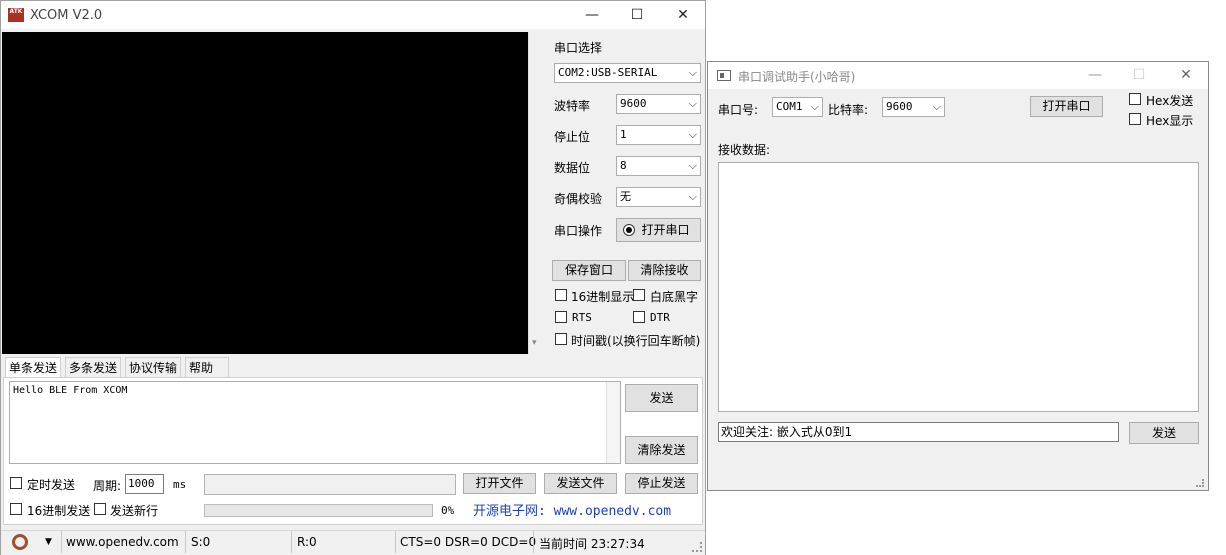  What do you see at coordinates (658, 135) in the screenshot?
I see `stopbit-select: 1 ⌵` at bounding box center [658, 135].